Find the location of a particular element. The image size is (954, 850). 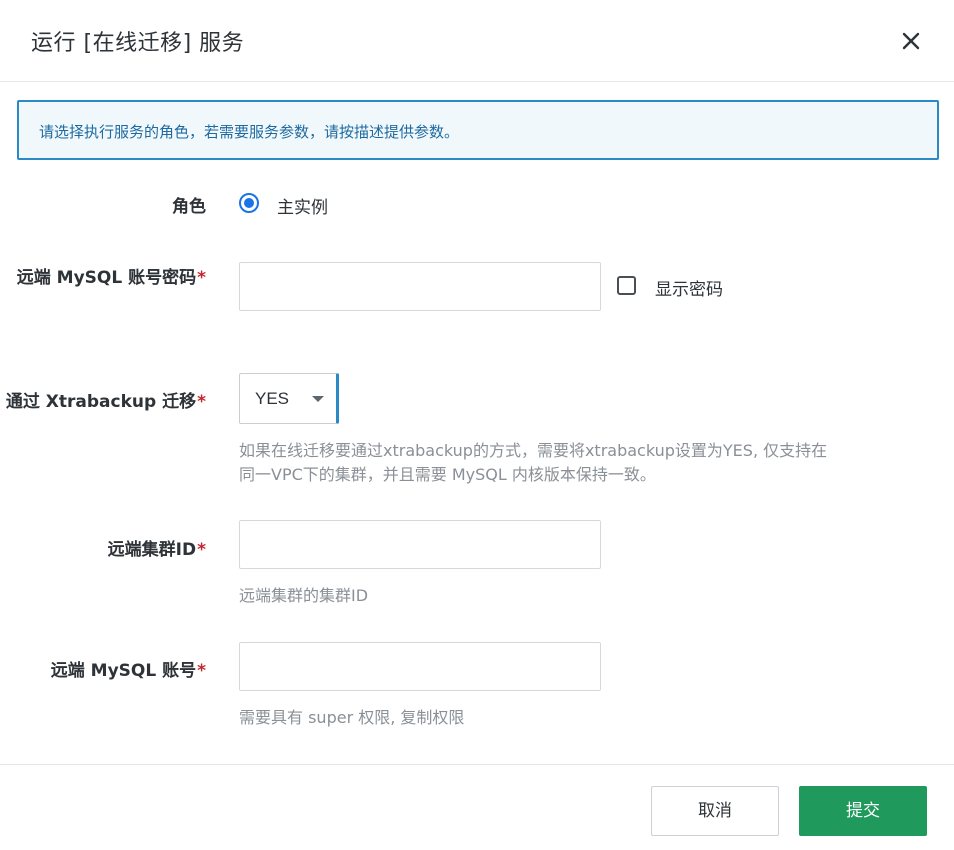

remote-account-help: 需要具有 super 权限, 复制权限 is located at coordinates (352, 717).